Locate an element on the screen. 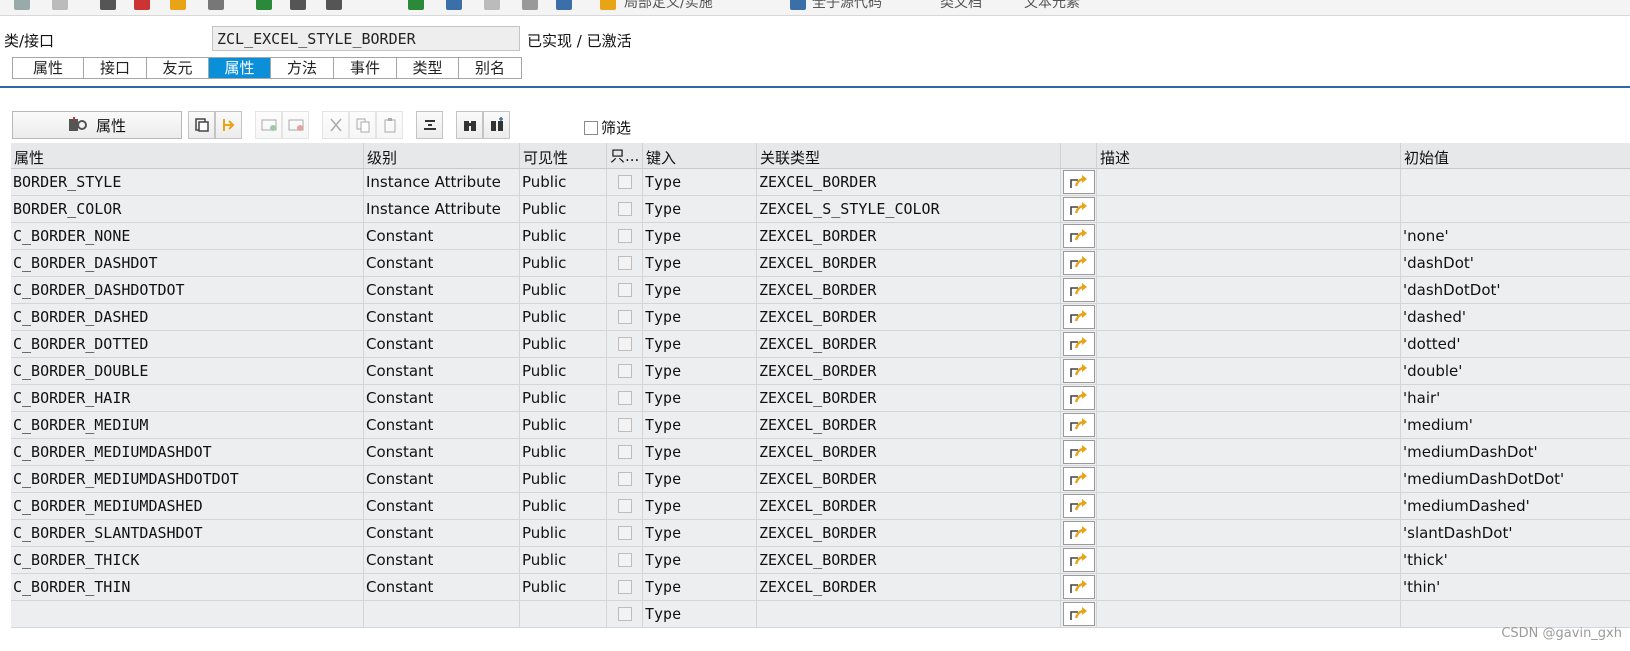 The height and width of the screenshot is (651, 1630). export-icon is located at coordinates (564, 5).